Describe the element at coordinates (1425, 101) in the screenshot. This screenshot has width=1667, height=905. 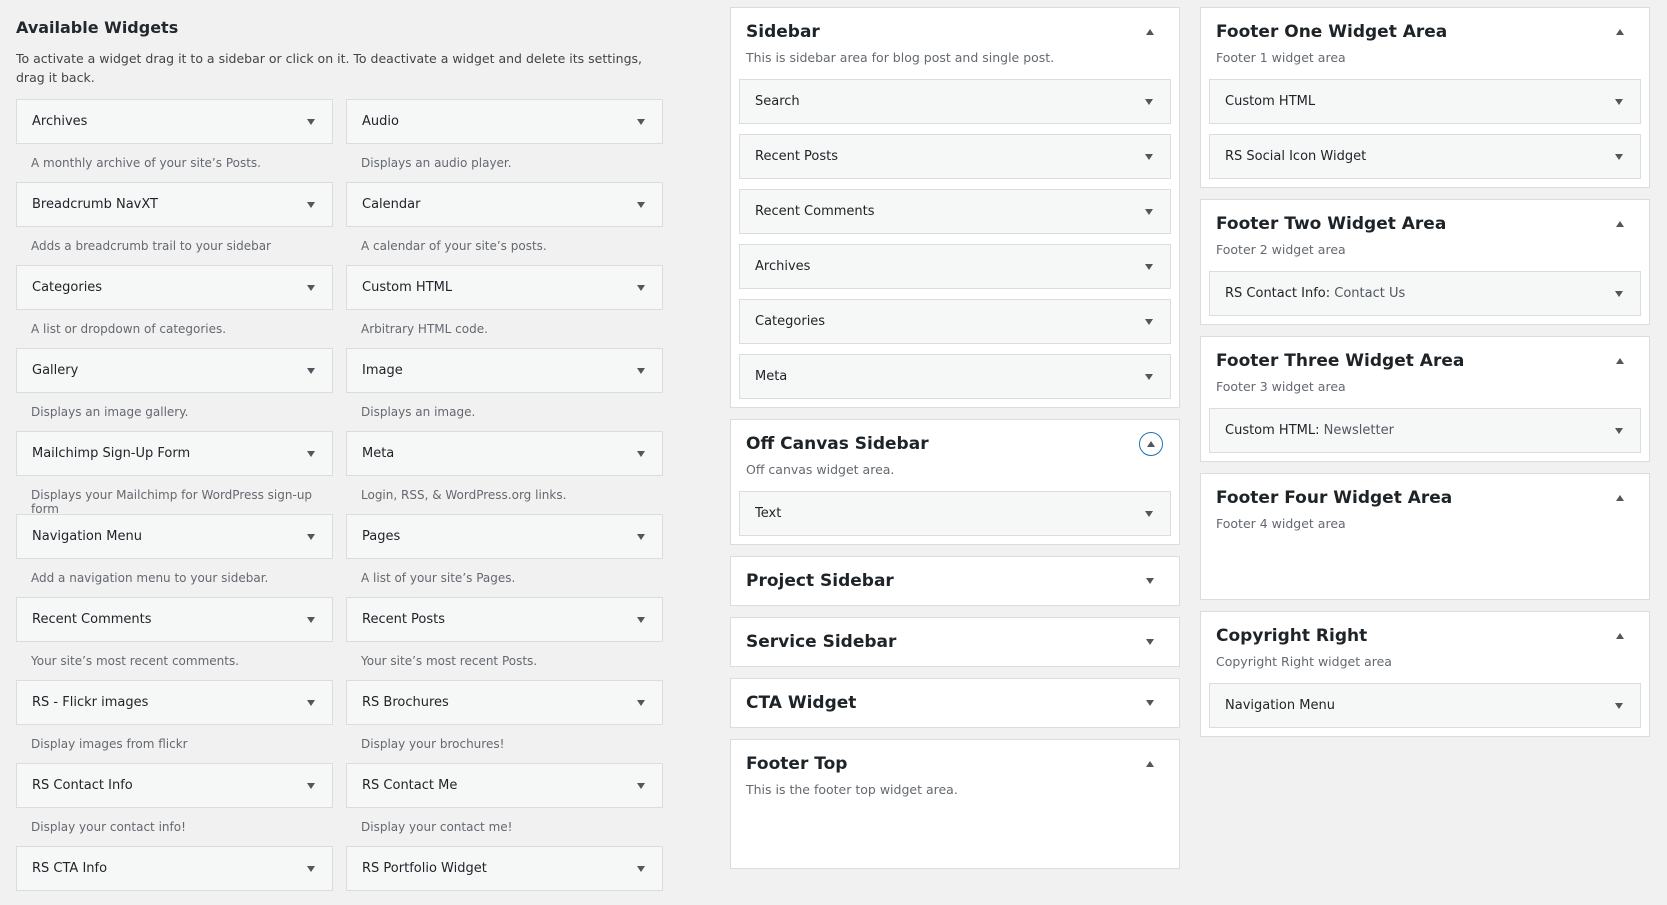
I see `placed-widget: Custom HTML` at that location.